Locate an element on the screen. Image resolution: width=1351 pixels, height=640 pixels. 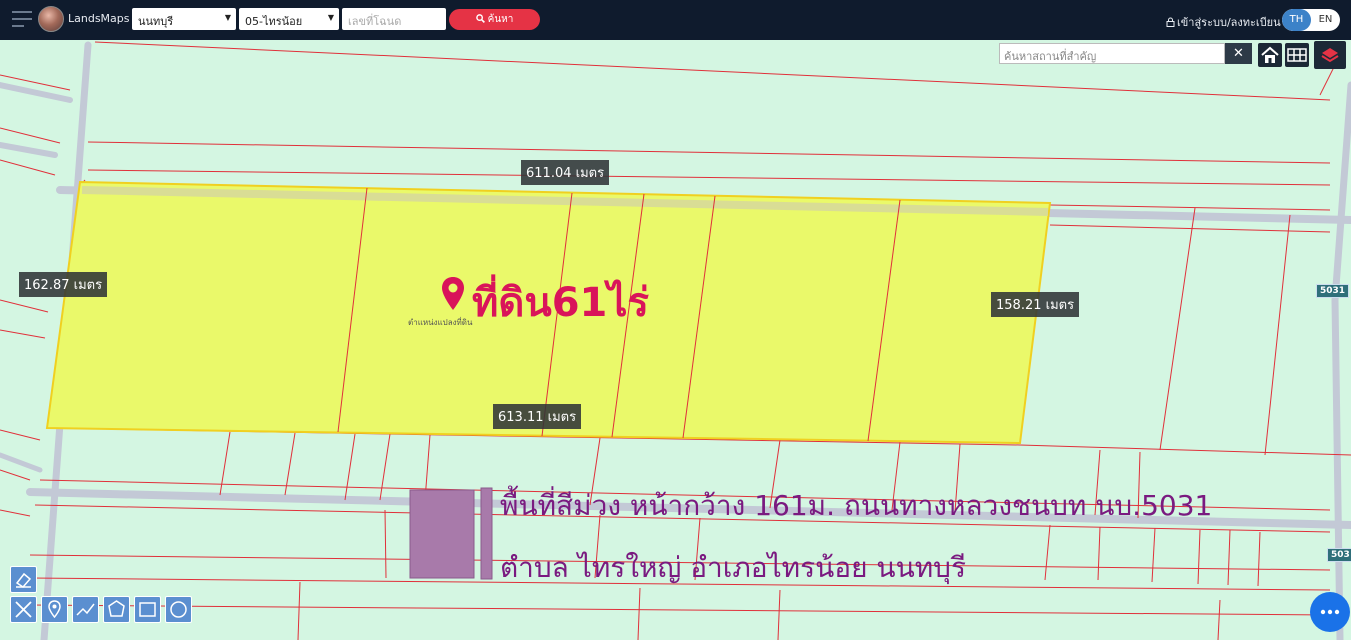
eraser-icon is located at coordinates (23, 580).